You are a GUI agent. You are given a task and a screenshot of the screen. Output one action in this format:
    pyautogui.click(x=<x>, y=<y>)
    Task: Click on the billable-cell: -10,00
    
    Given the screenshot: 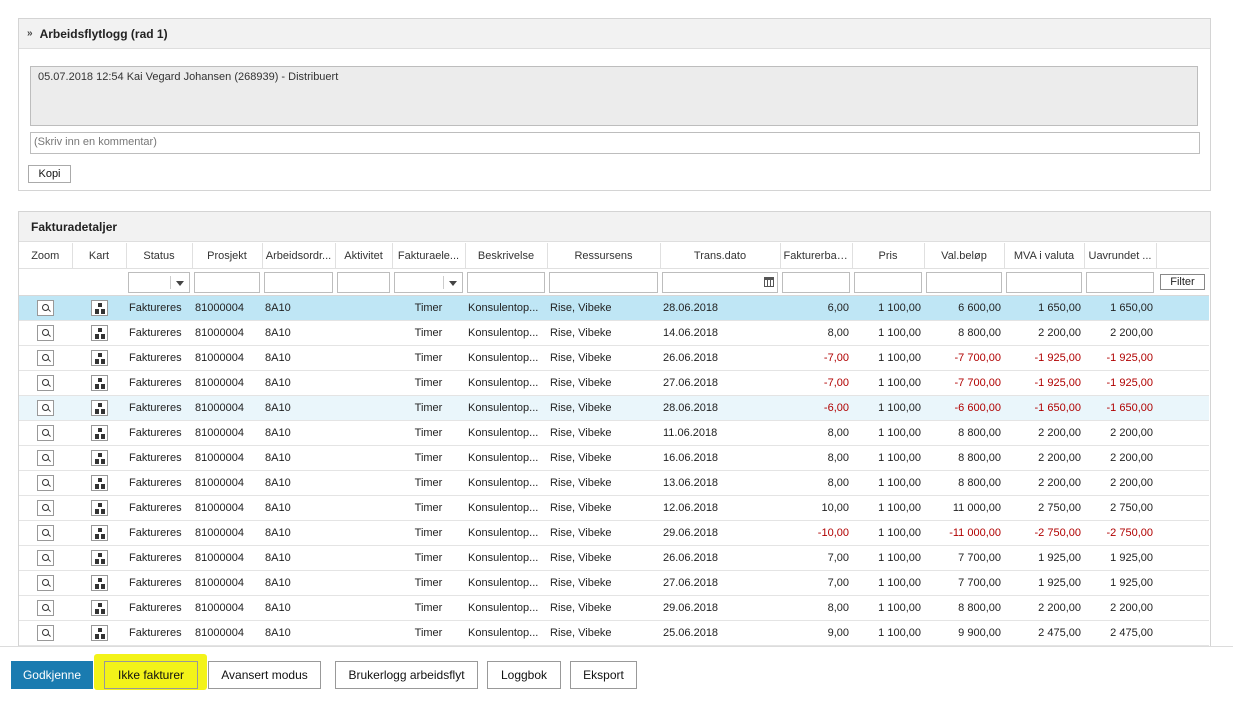 What is the action you would take?
    pyautogui.click(x=816, y=533)
    